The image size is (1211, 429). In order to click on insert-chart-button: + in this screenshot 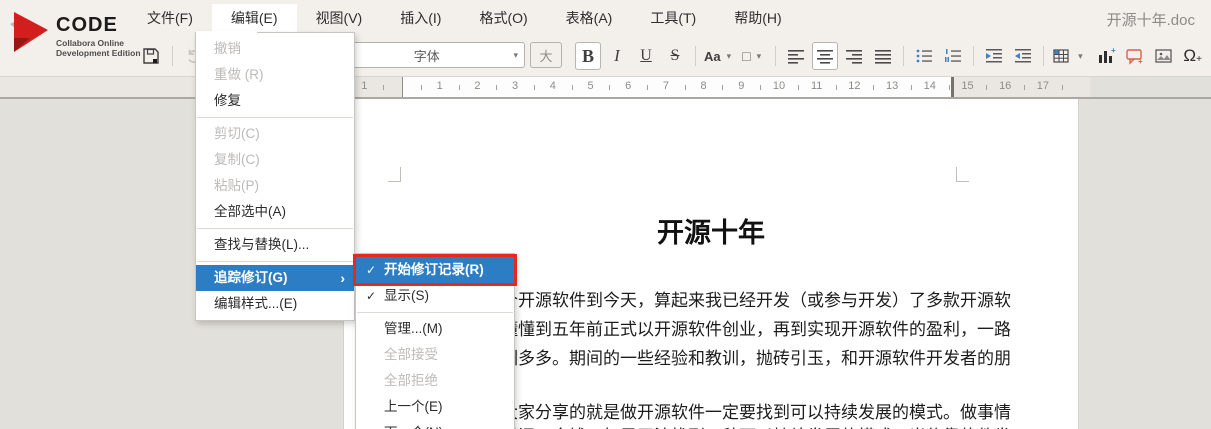, I will do `click(1106, 56)`.